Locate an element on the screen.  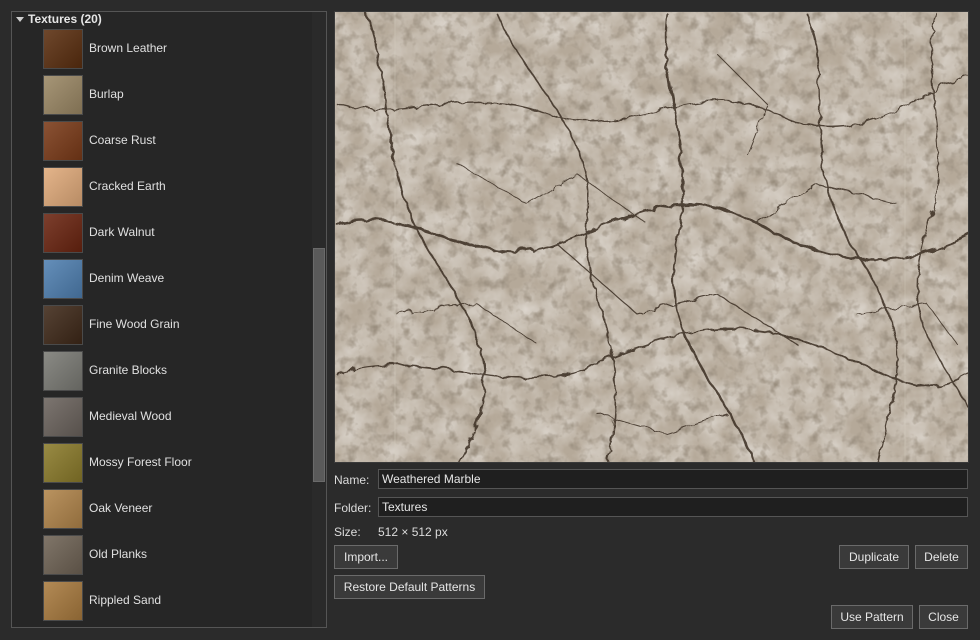
close-button: Close is located at coordinates (943, 617).